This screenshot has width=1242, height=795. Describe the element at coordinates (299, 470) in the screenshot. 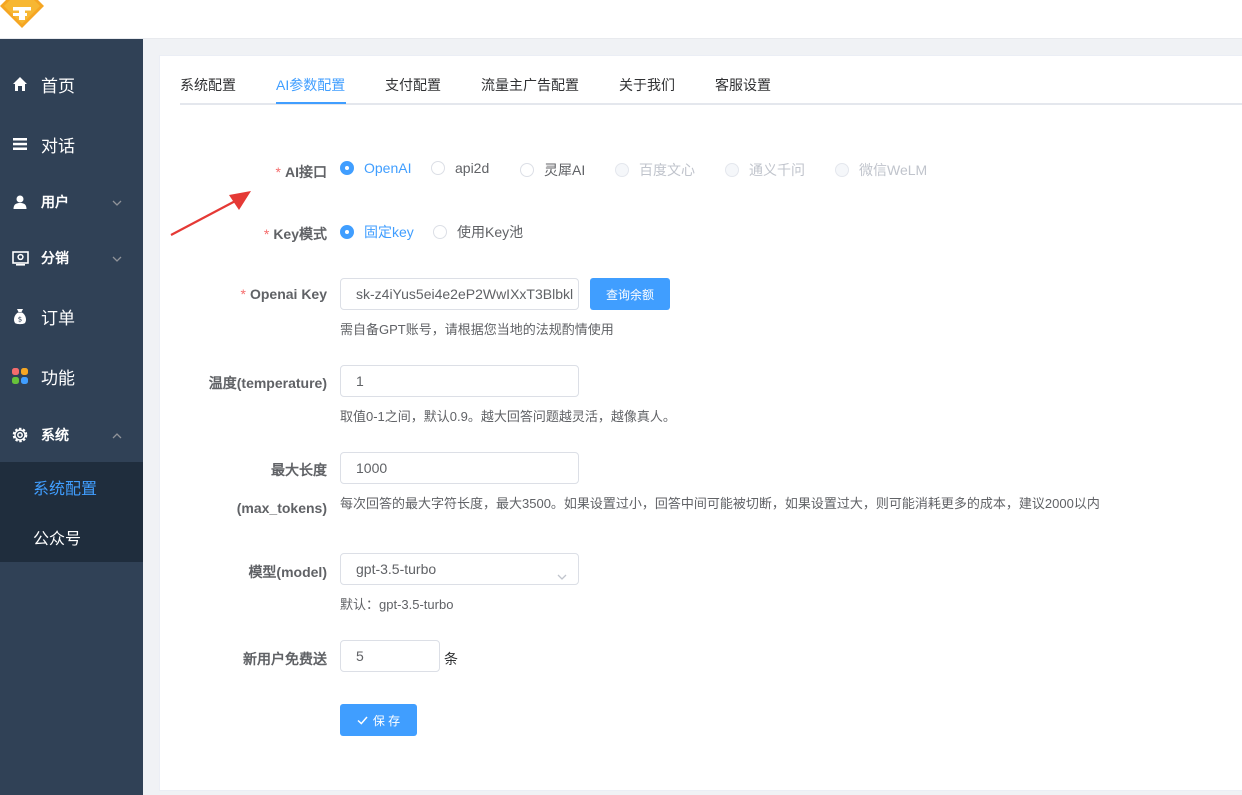

I see `max-tokens-label: 最大长度` at that location.